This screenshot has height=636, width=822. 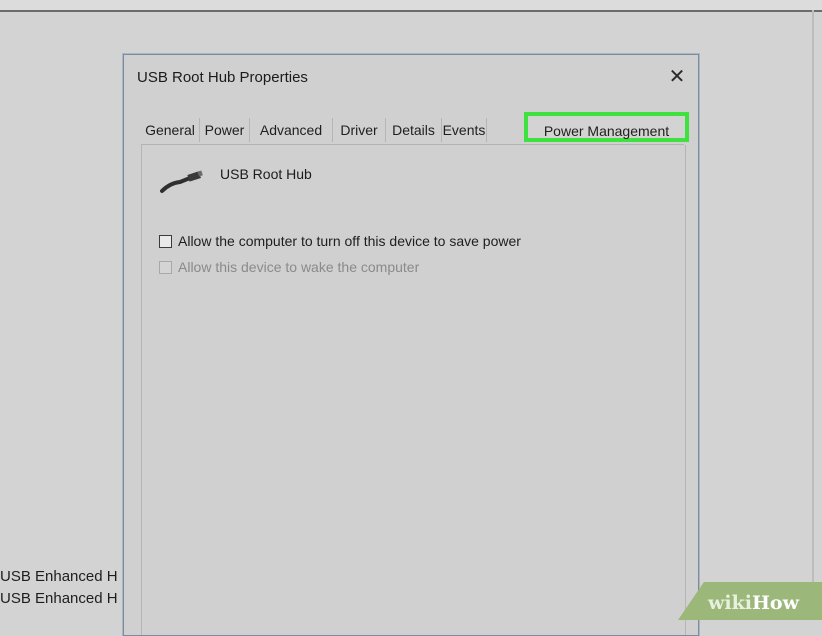 I want to click on allow-wake-checkbox: Allow this device to wake the computer, so click(x=289, y=267).